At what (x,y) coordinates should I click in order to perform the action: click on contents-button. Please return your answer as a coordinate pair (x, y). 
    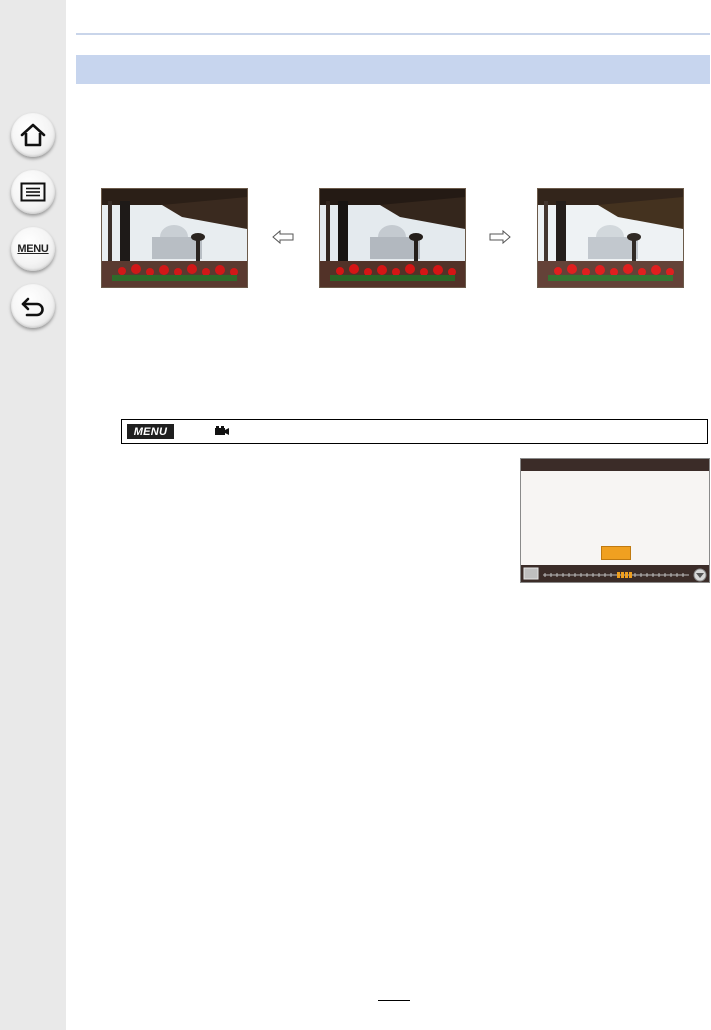
    Looking at the image, I should click on (33, 192).